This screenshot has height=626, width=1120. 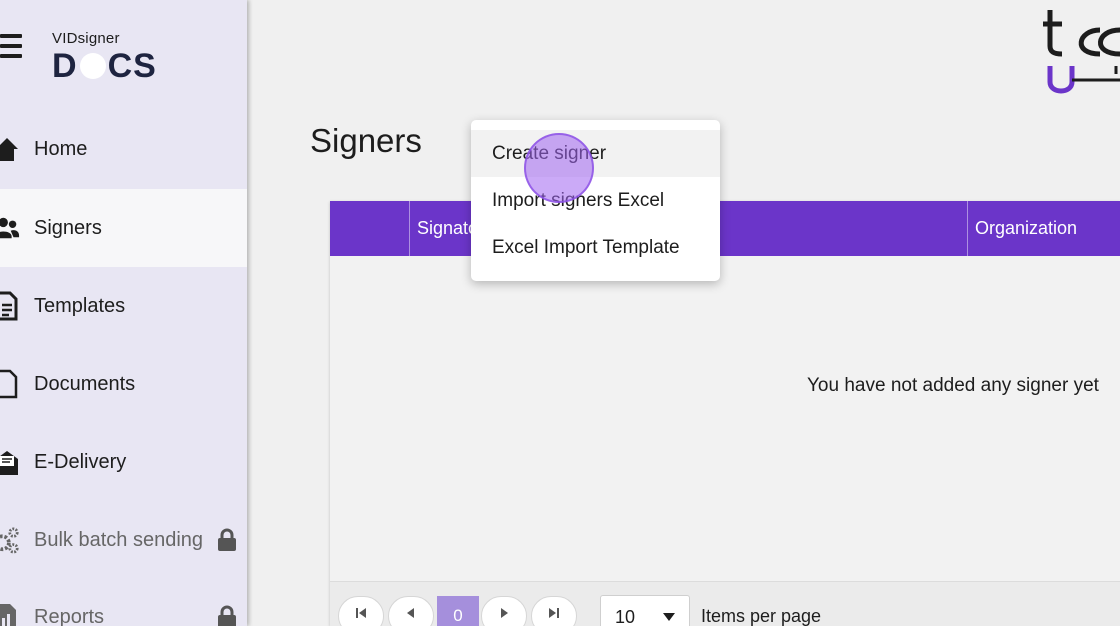 I want to click on file-text-icon, so click(x=10, y=306).